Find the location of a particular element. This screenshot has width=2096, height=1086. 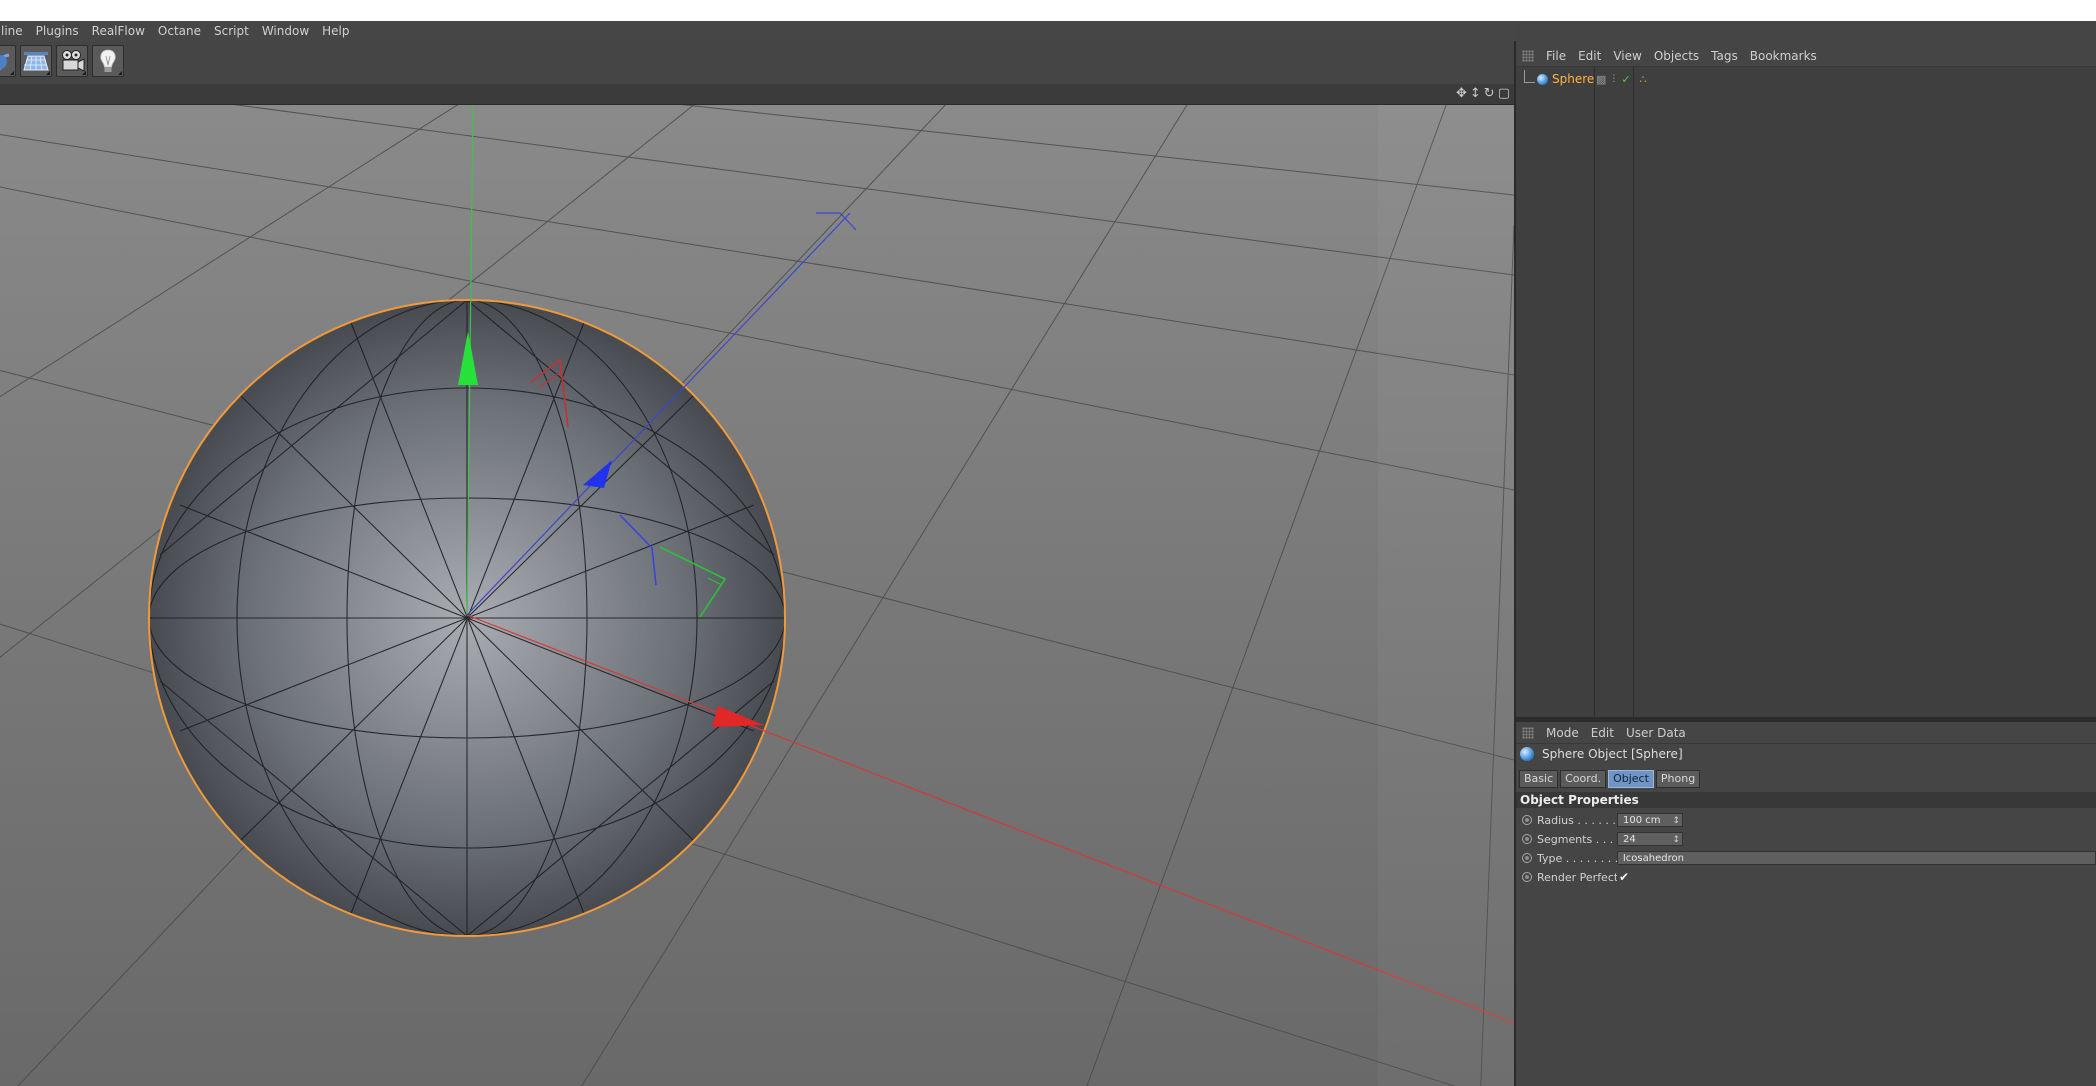

om-menu-objects: Objects is located at coordinates (1678, 56).